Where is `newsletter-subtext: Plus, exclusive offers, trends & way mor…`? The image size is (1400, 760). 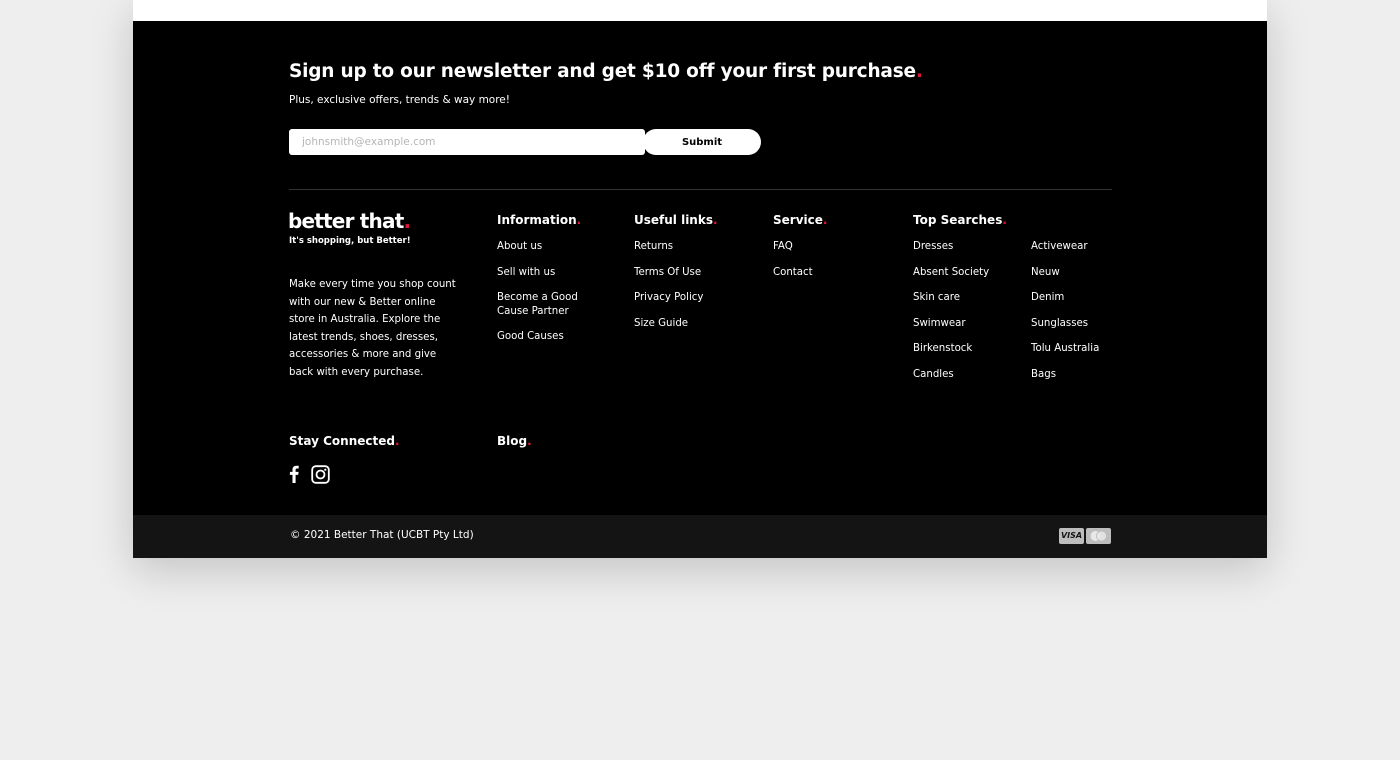
newsletter-subtext: Plus, exclusive offers, trends & way mor… is located at coordinates (399, 100).